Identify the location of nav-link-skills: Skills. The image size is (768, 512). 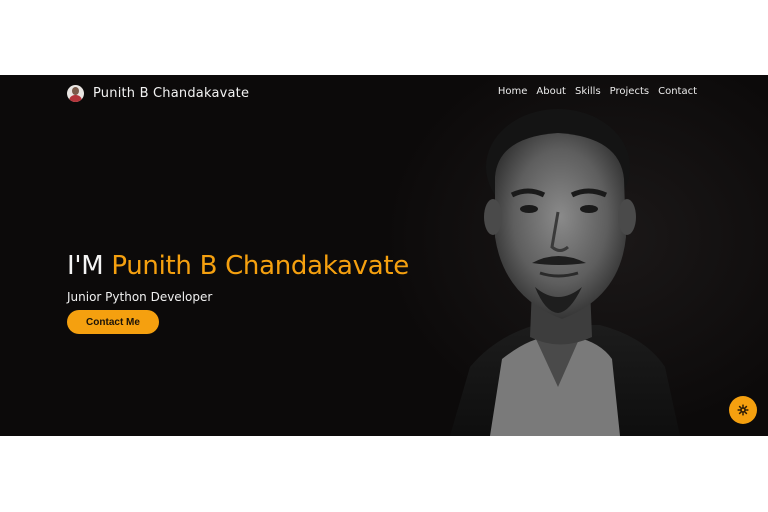
(588, 91).